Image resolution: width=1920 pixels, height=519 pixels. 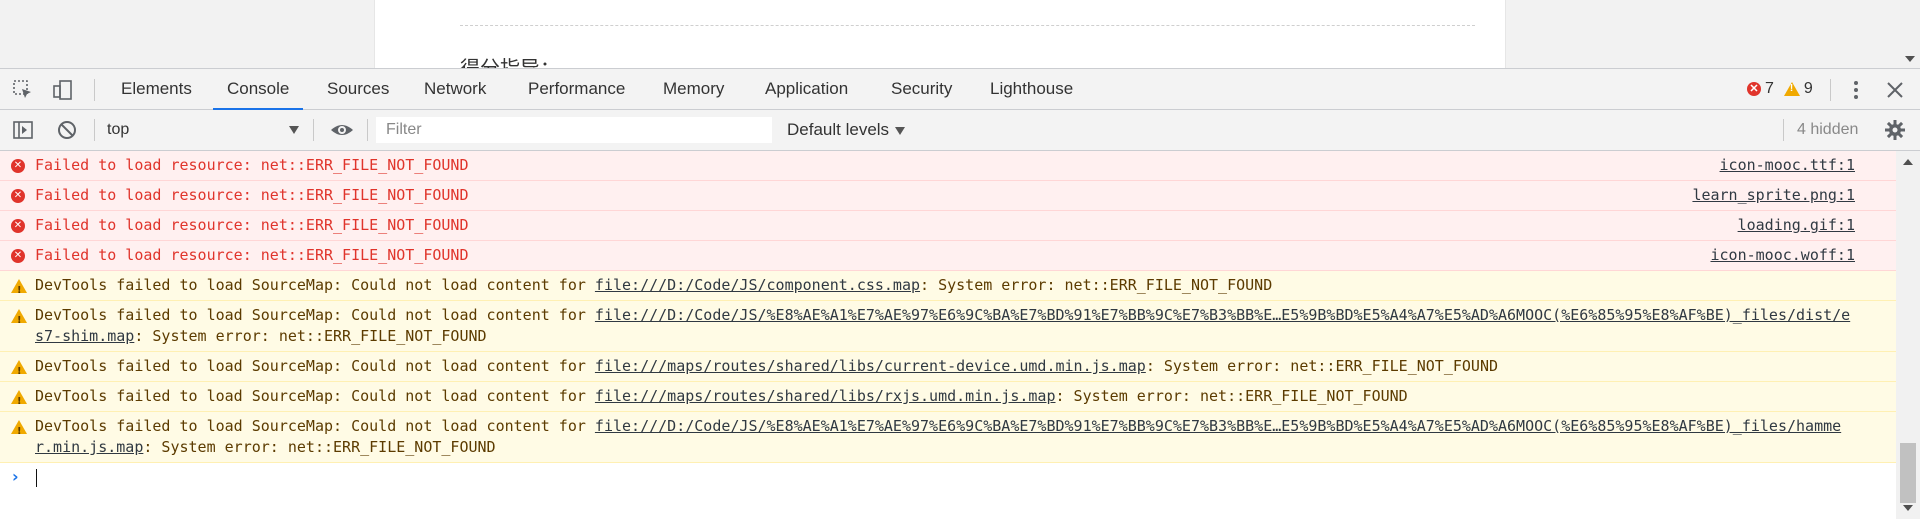 I want to click on warning-count-icon, so click(x=1791, y=89).